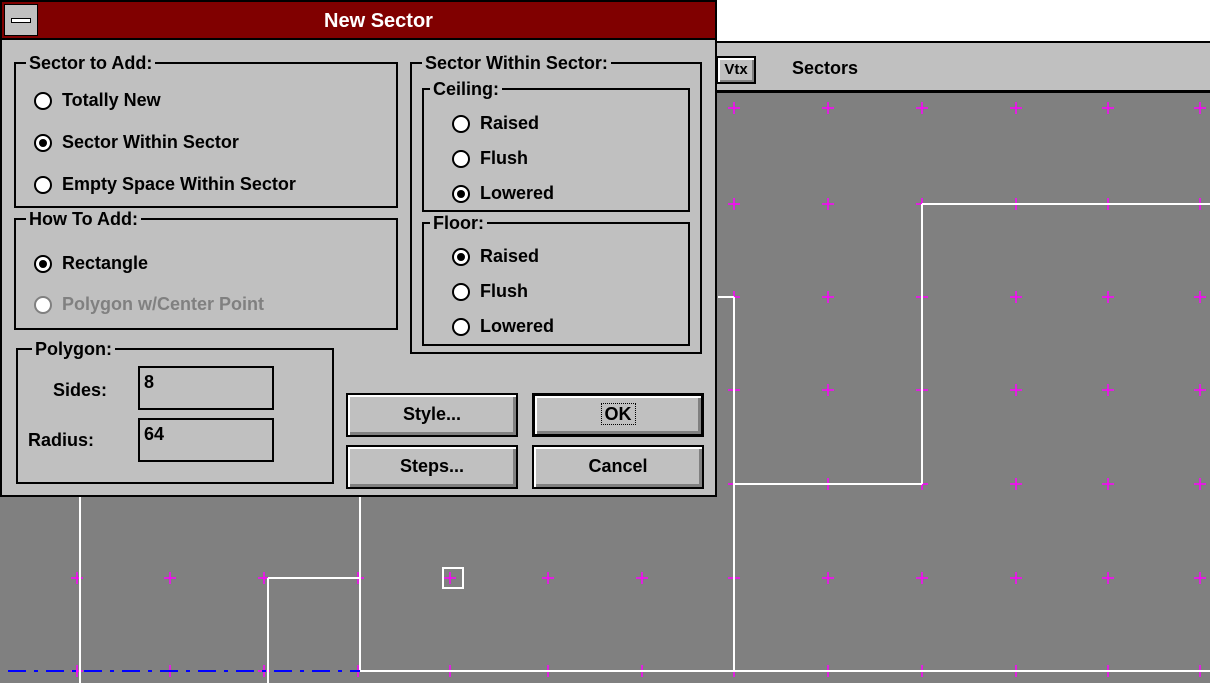  Describe the element at coordinates (618, 467) in the screenshot. I see `cancel-button: Cancel` at that location.